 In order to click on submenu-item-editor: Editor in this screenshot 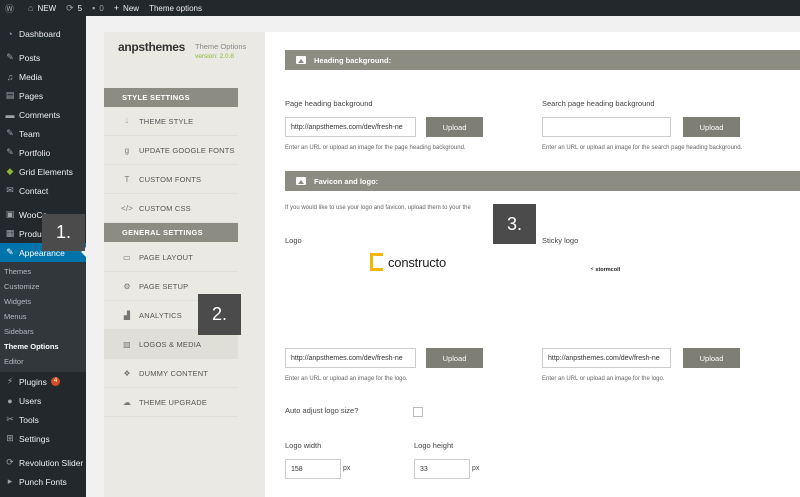, I will do `click(43, 361)`.